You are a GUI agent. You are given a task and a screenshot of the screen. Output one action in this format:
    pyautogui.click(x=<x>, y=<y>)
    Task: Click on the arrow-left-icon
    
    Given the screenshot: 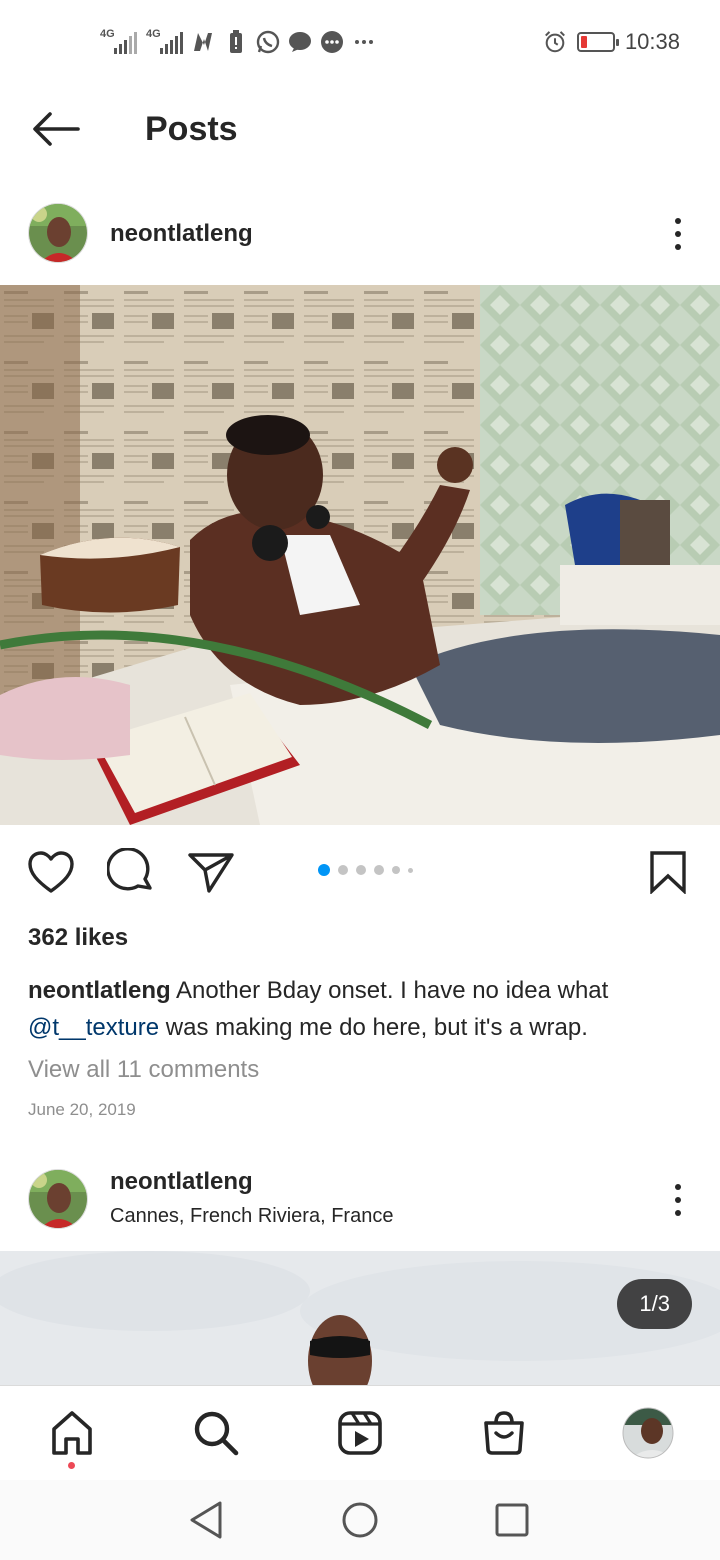 What is the action you would take?
    pyautogui.click(x=56, y=129)
    